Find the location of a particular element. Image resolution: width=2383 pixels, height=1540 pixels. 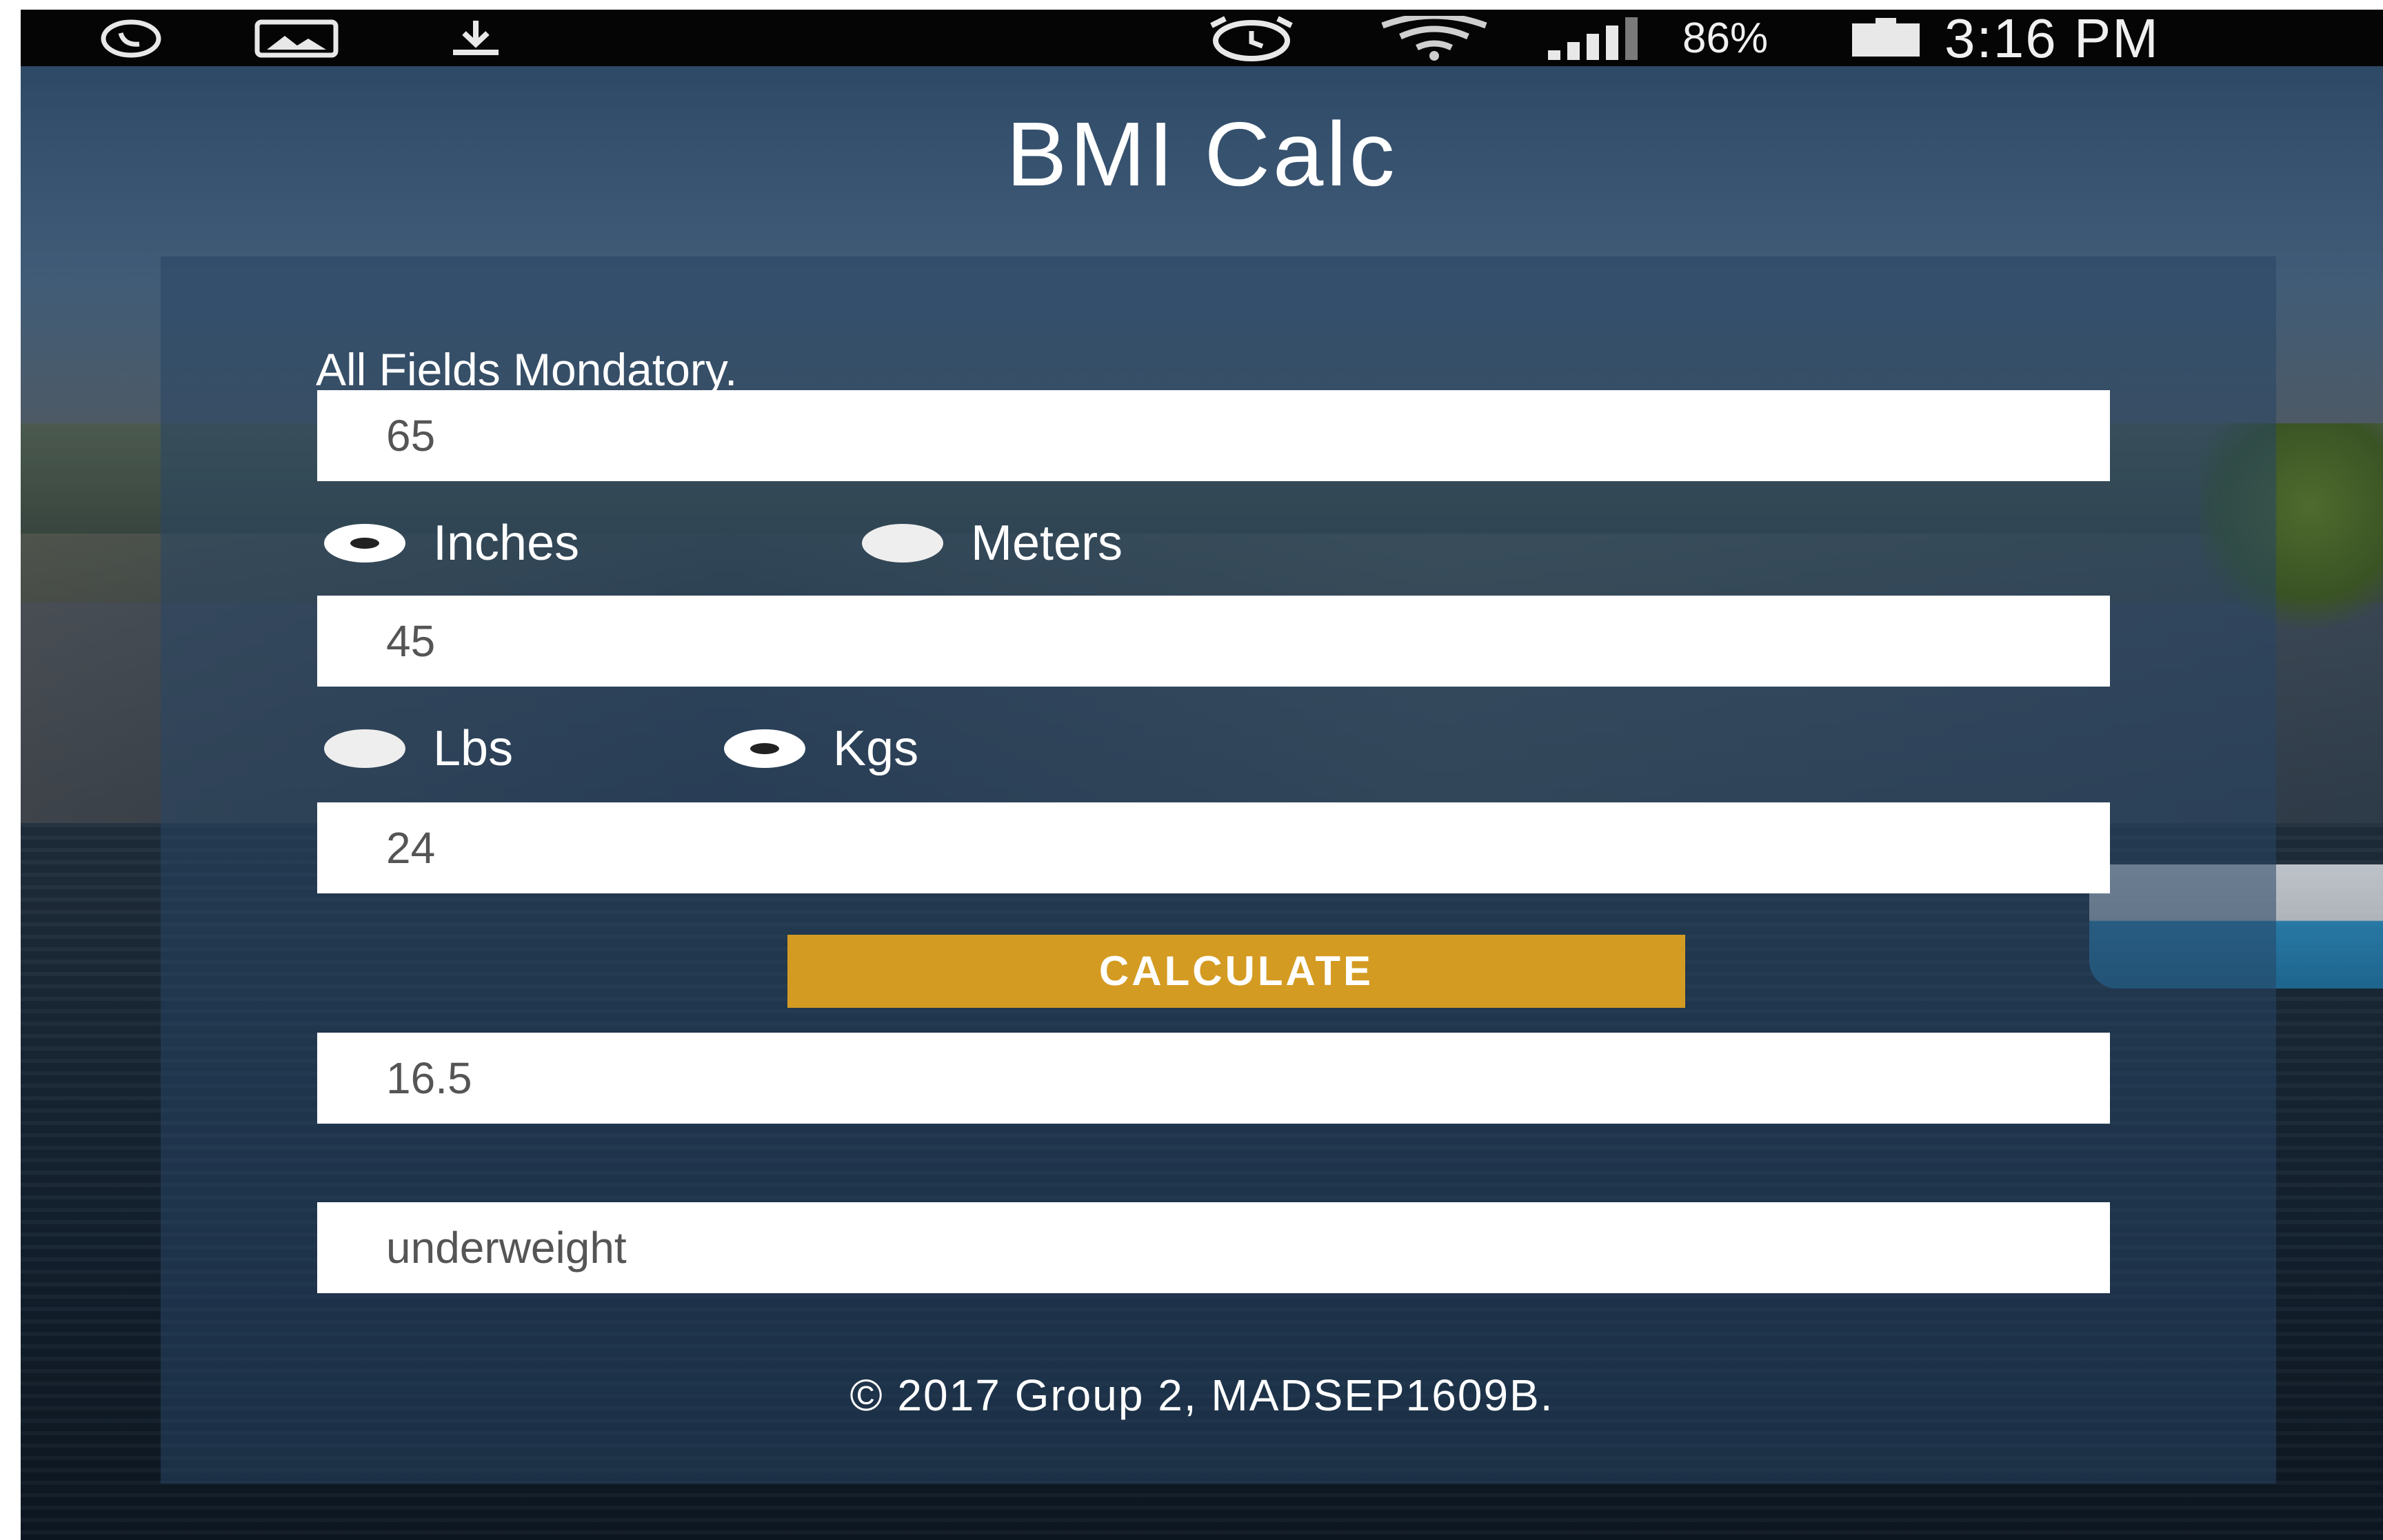

battery-icon is located at coordinates (1886, 39).